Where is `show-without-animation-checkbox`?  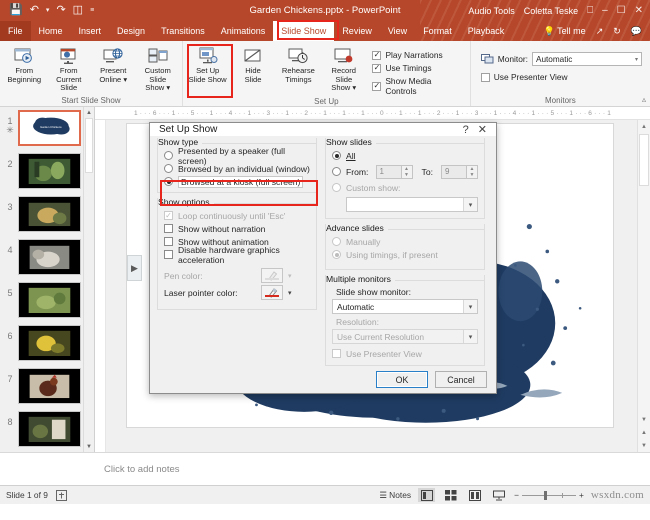 show-without-animation-checkbox is located at coordinates (168, 241).